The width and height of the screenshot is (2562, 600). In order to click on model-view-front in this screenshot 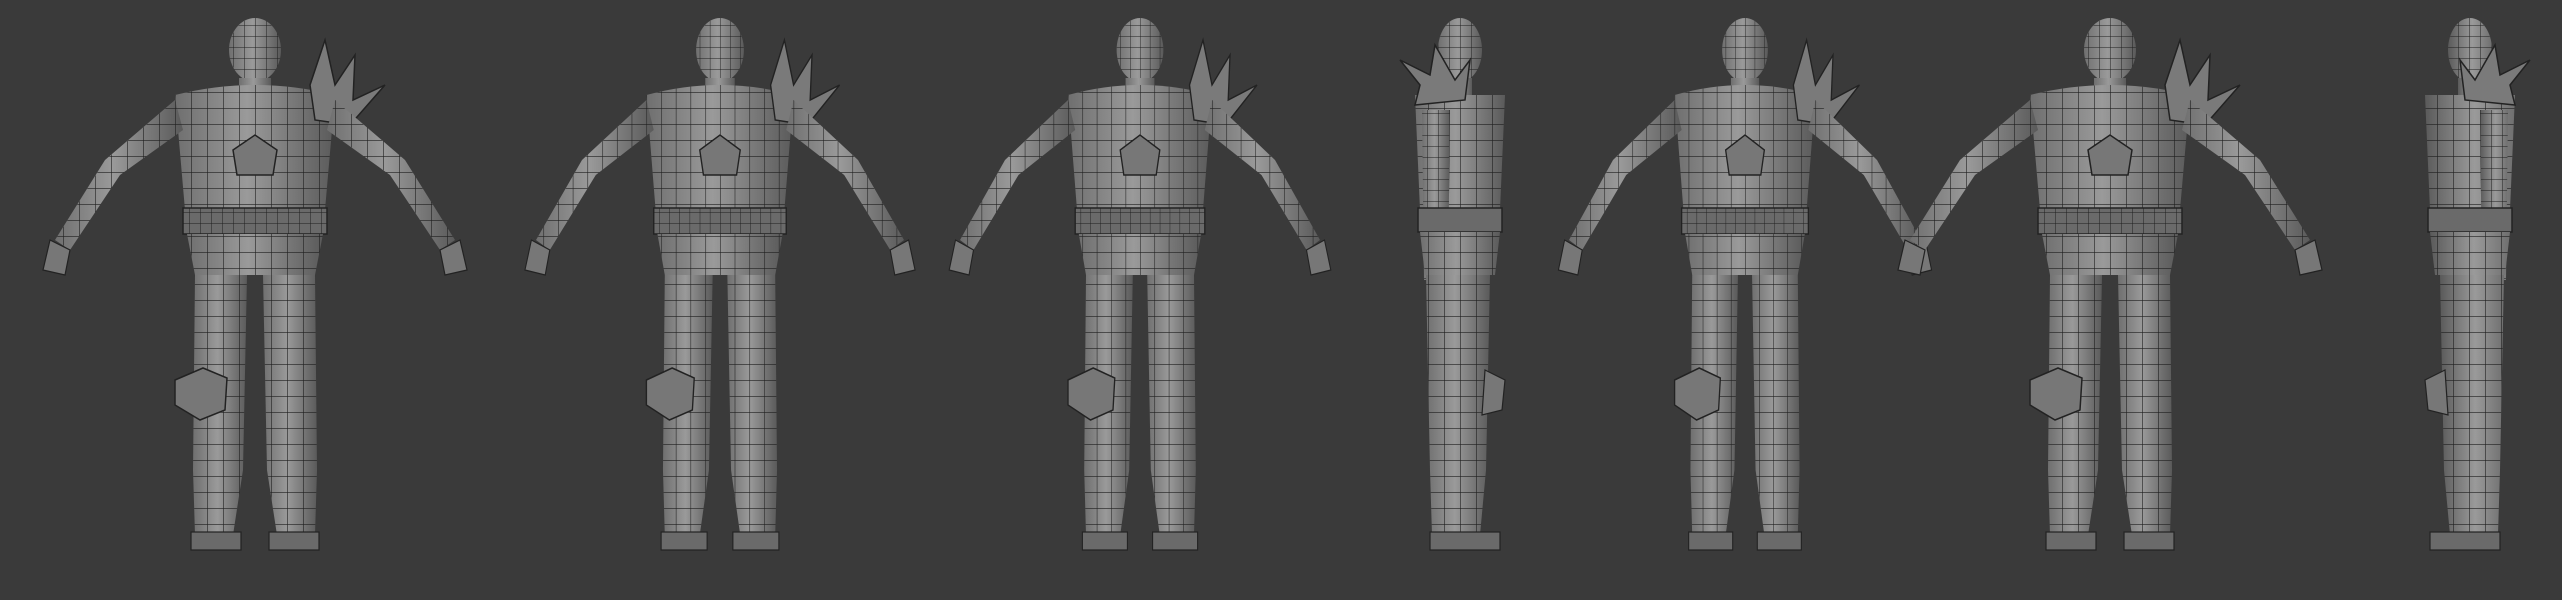, I will do `click(255, 284)`.